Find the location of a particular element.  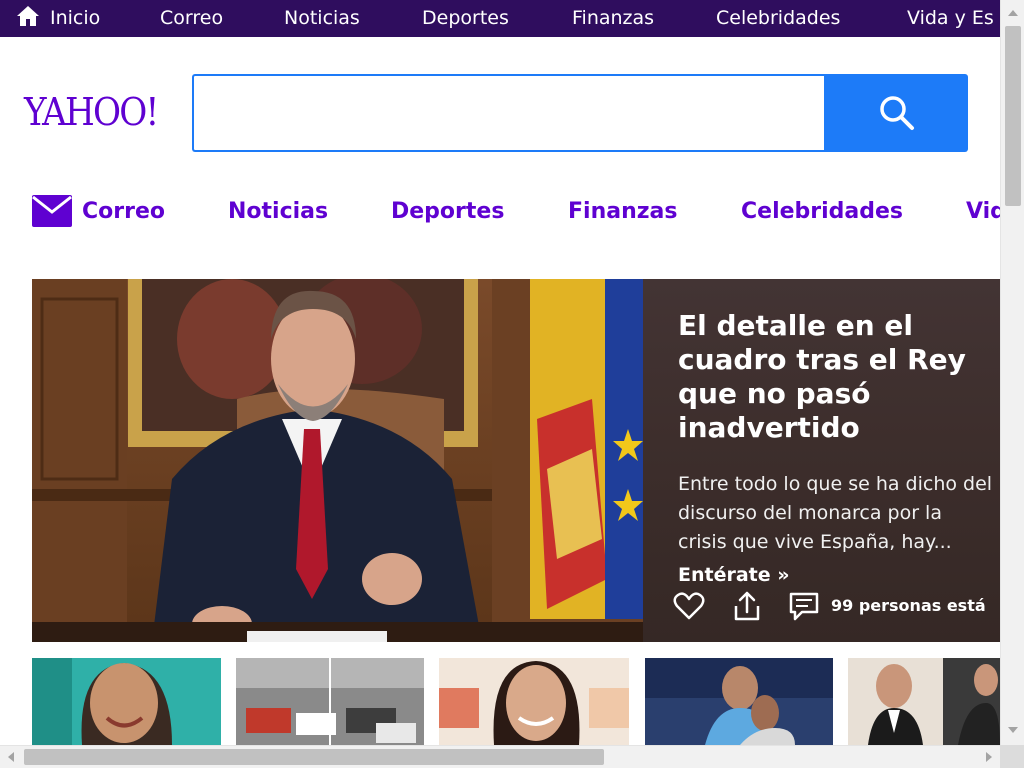

top-nav-vida-y-estilo: Vida y Es is located at coordinates (950, 18).